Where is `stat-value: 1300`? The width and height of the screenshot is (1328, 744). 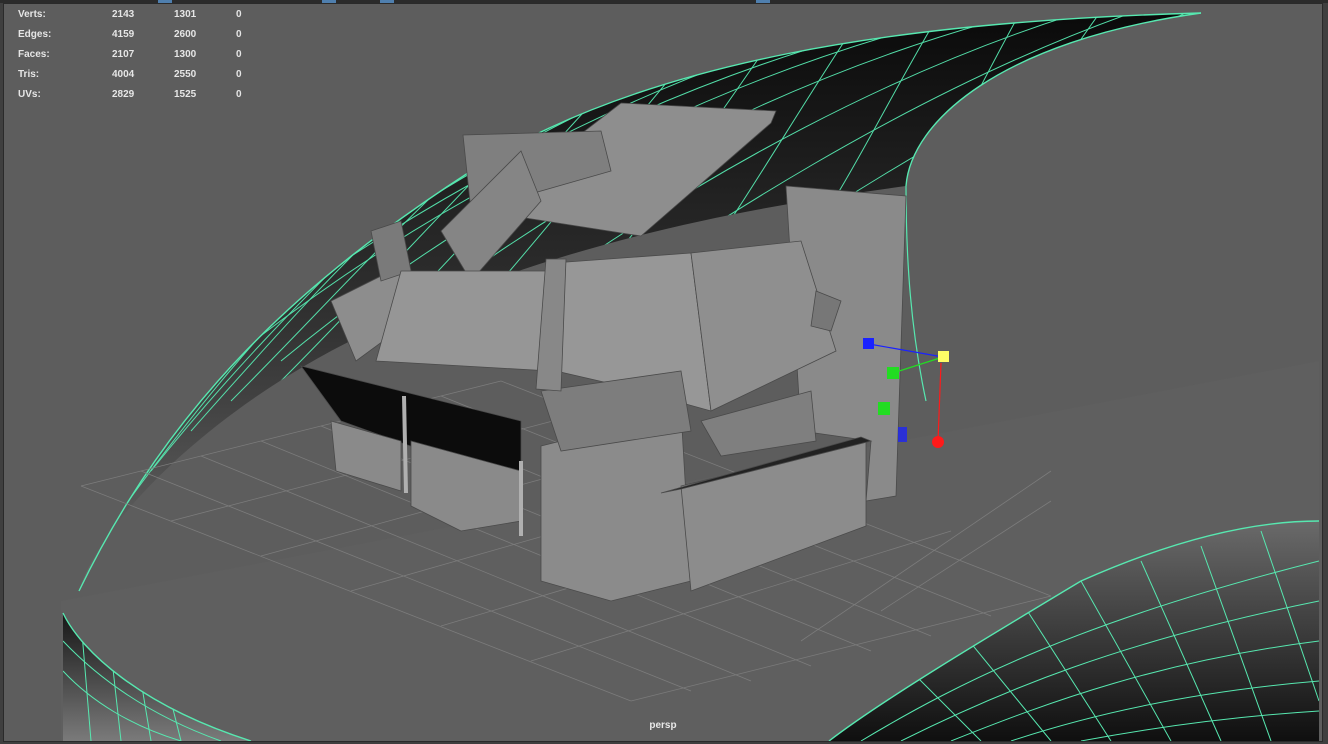 stat-value: 1300 is located at coordinates (185, 54).